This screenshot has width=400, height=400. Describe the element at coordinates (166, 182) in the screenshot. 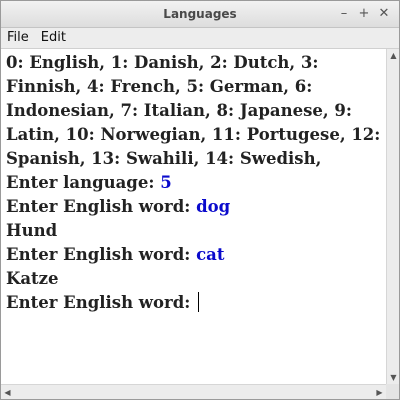

I see `user-input: 5` at that location.